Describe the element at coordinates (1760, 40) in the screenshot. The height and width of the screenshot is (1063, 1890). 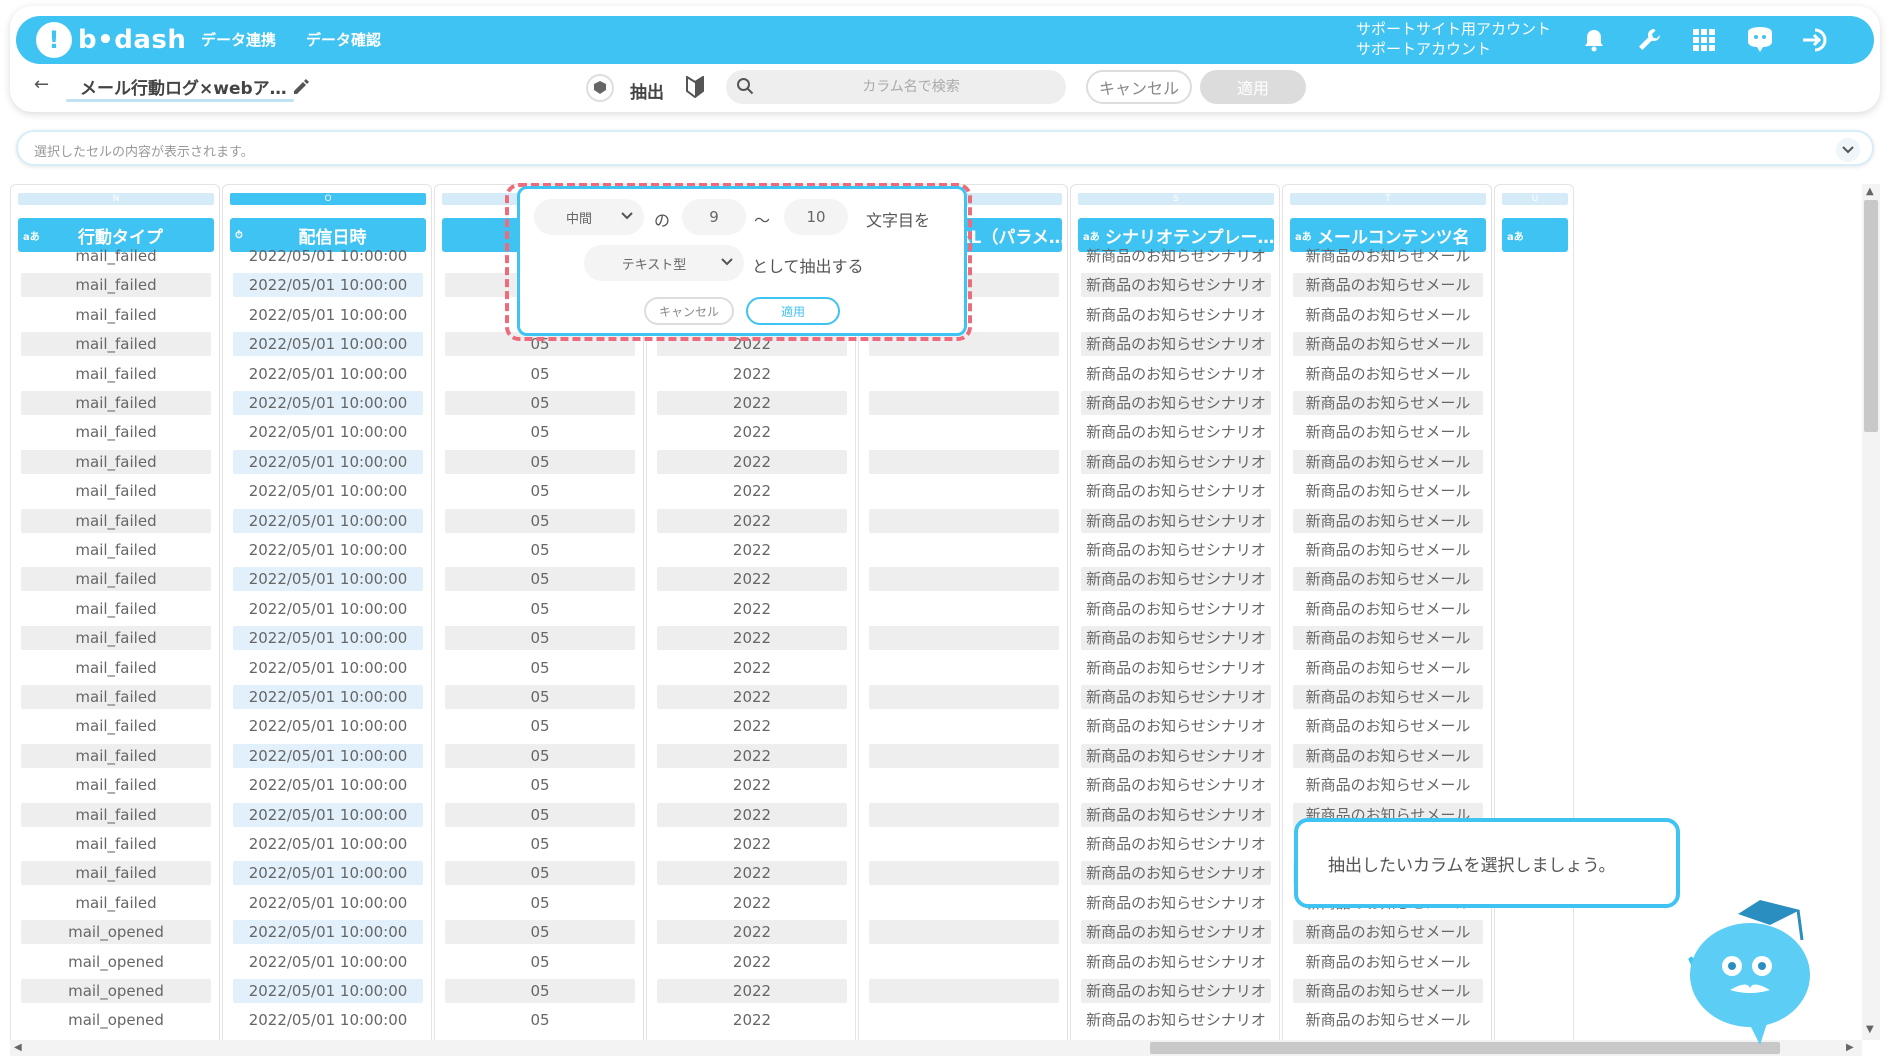
I see `mascot-chat-icon` at that location.